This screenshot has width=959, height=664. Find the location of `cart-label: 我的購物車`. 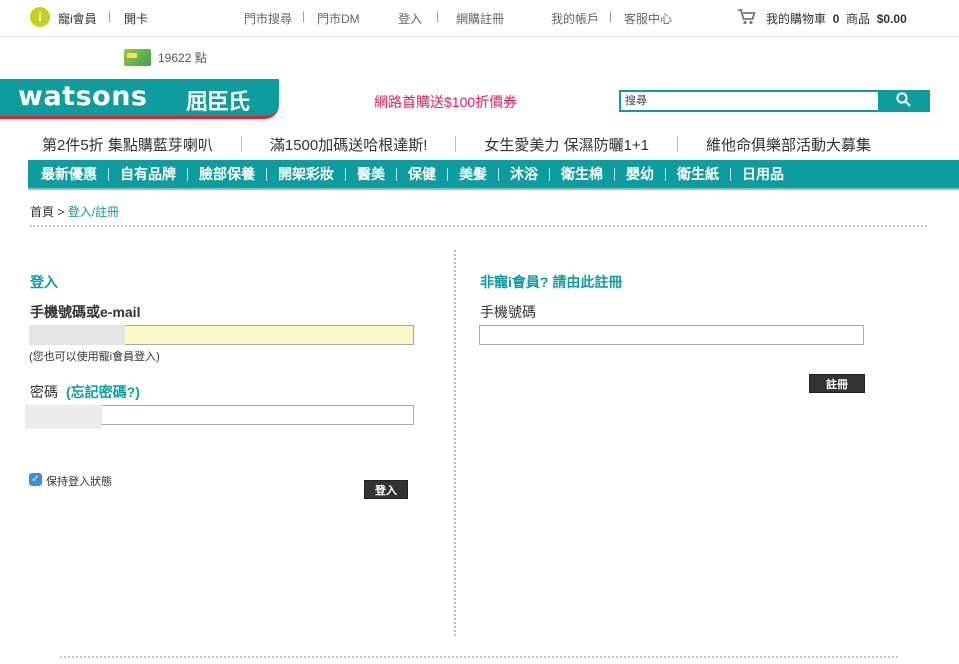

cart-label: 我的購物車 is located at coordinates (796, 19).